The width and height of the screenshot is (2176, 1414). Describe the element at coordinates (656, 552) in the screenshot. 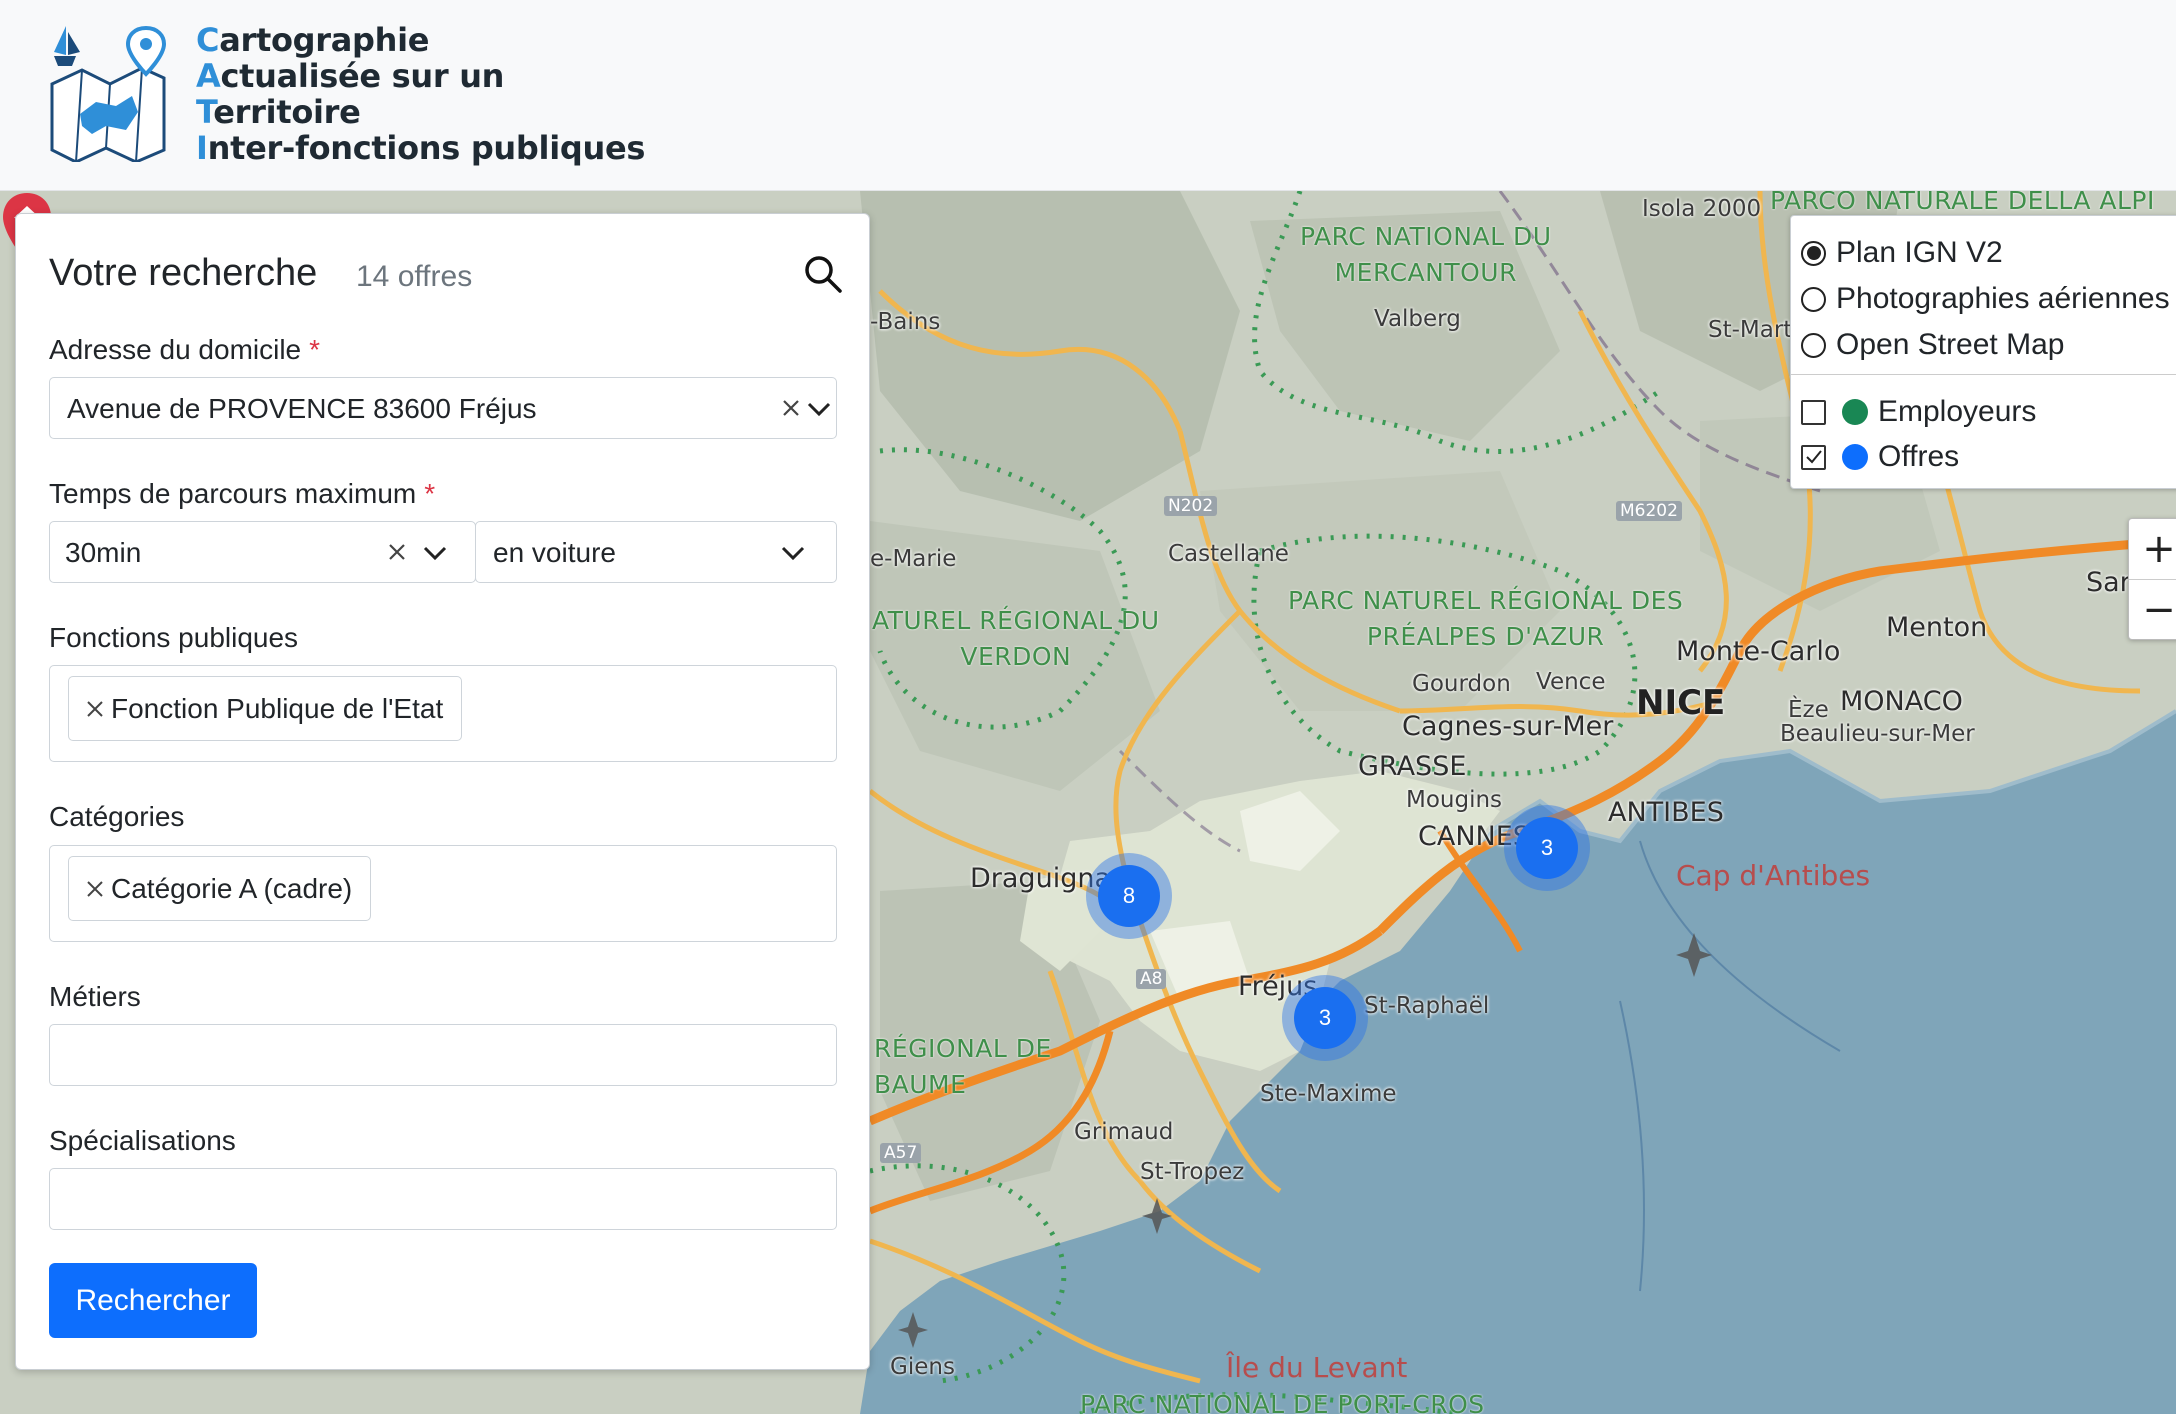

I see `transport-mode-select: en voiture` at that location.